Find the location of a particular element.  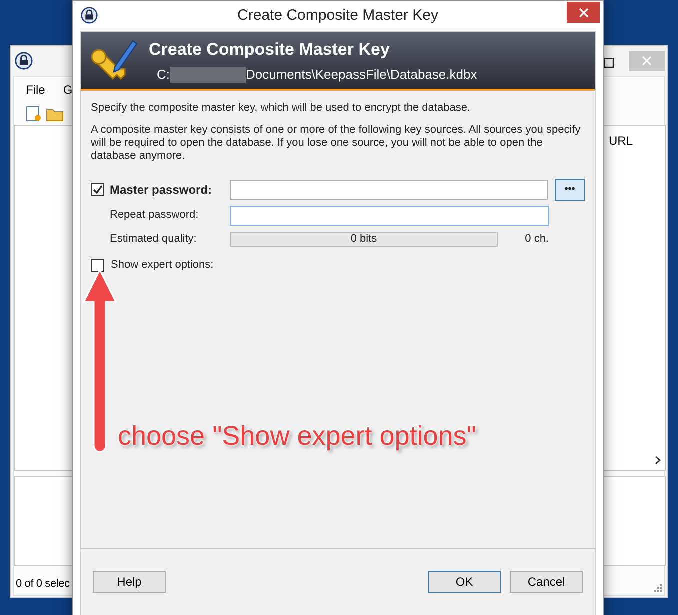

description-text: A composite master key consists of one or more of the following key sources. All sources you specify will be required to open the database. If you lose one source, you will not be able to open the database anymore. is located at coordinates (336, 143).